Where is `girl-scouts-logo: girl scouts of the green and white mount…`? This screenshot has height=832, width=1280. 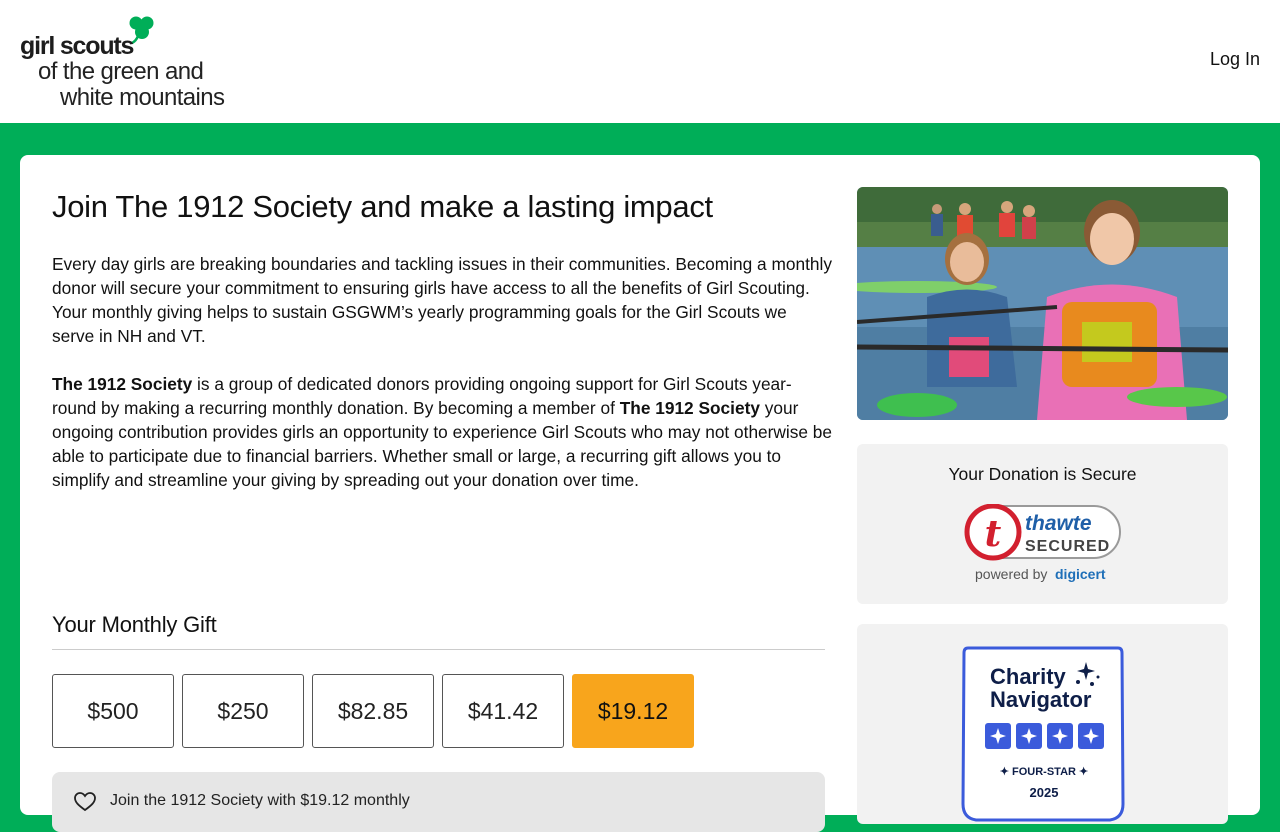 girl-scouts-logo: girl scouts of the green and white mount… is located at coordinates (138, 64).